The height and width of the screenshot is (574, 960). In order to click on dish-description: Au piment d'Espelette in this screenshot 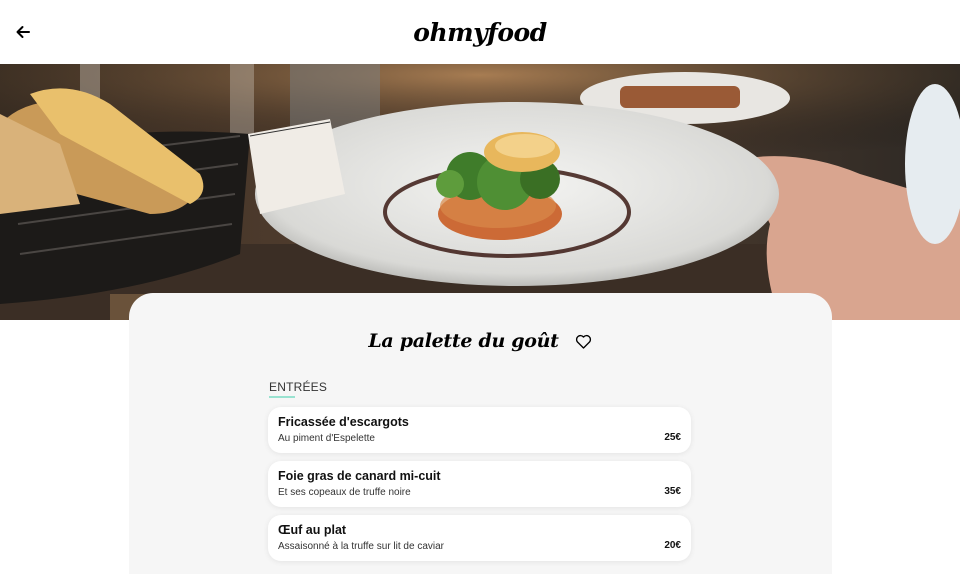, I will do `click(326, 438)`.